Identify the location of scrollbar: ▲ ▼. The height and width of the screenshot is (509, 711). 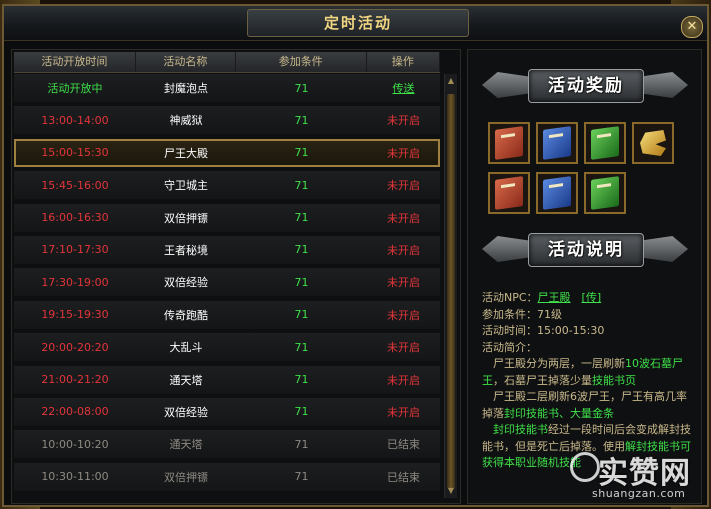
(450, 286).